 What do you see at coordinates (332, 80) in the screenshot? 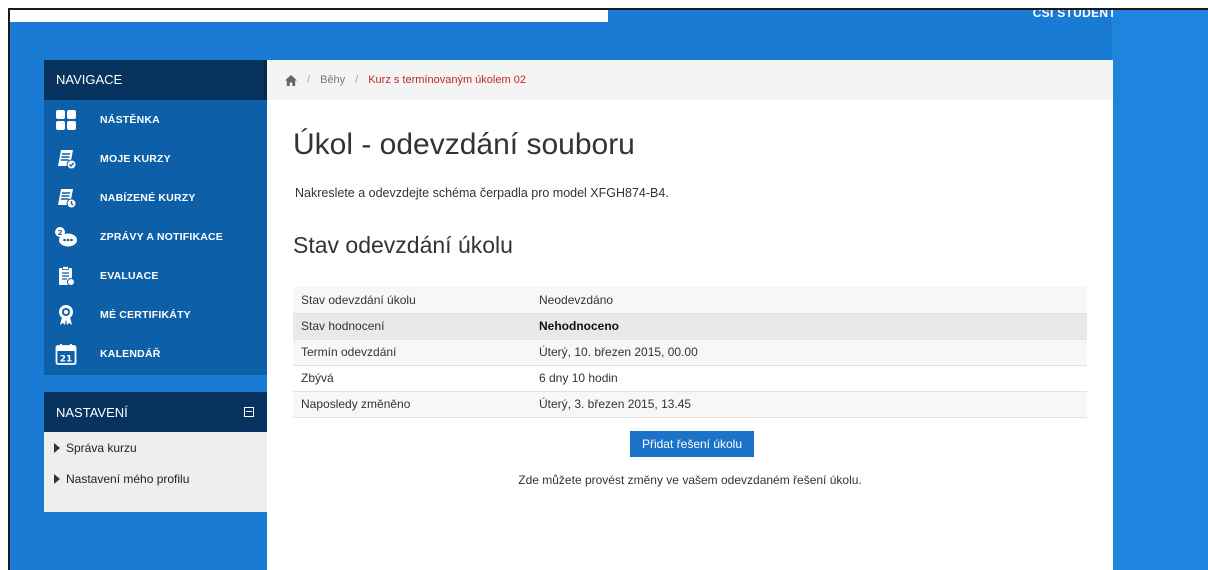
I see `breadcrumb-link-runs: Běhy` at bounding box center [332, 80].